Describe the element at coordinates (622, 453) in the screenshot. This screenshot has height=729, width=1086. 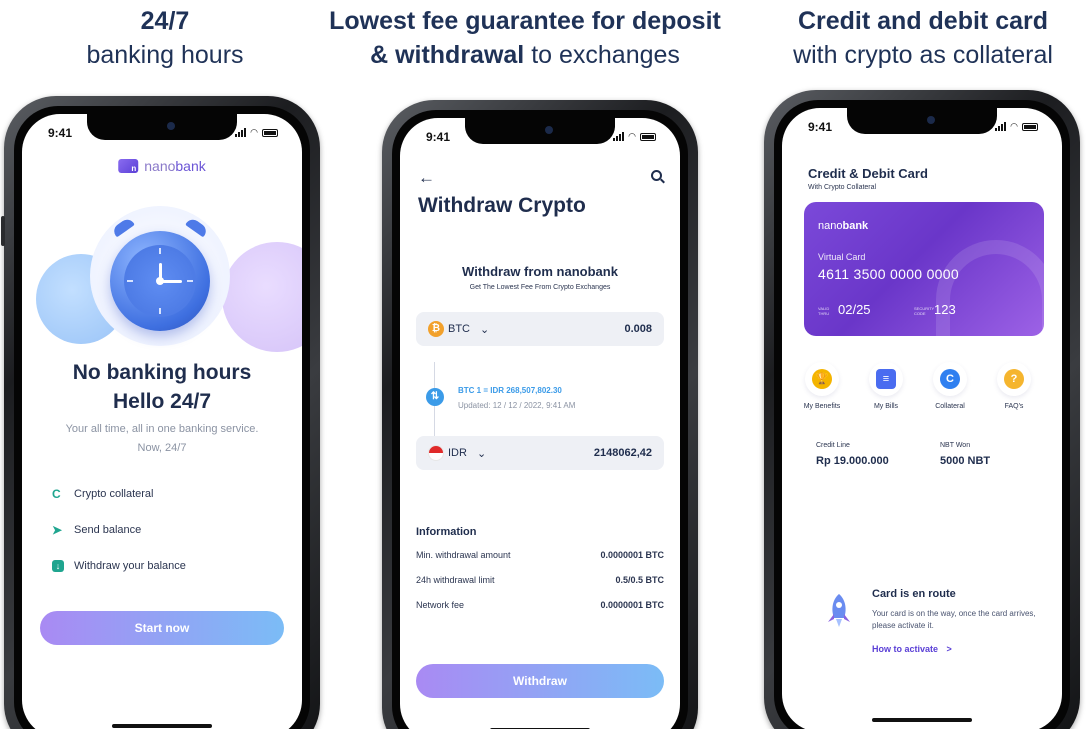
I see `to-amount: 2148062,42` at that location.